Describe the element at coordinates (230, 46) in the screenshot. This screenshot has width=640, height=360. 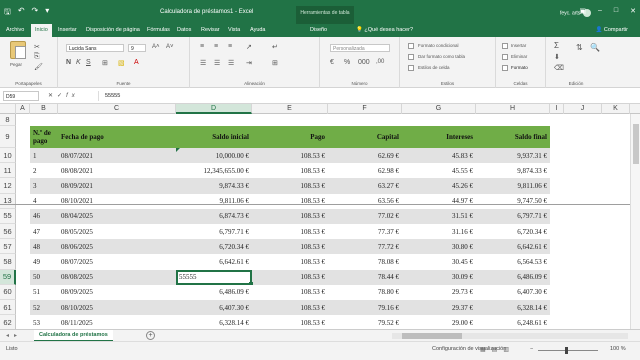
I see `align-bottom-icon: ≡` at that location.